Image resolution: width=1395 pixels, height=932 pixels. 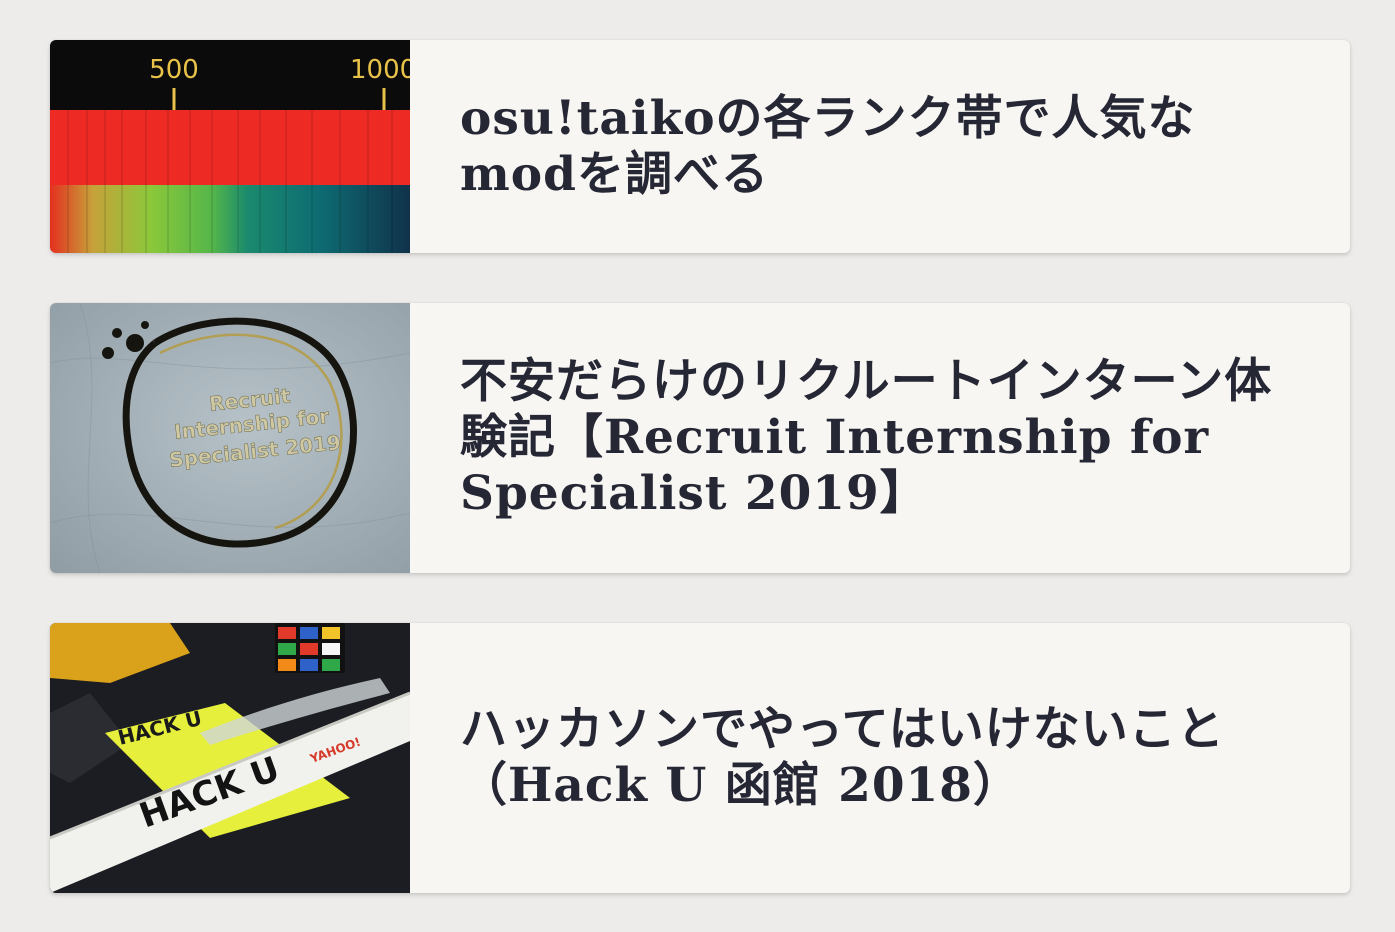 I want to click on post-thumbnail: HACK U HACK U YAHOO!, so click(x=230, y=758).